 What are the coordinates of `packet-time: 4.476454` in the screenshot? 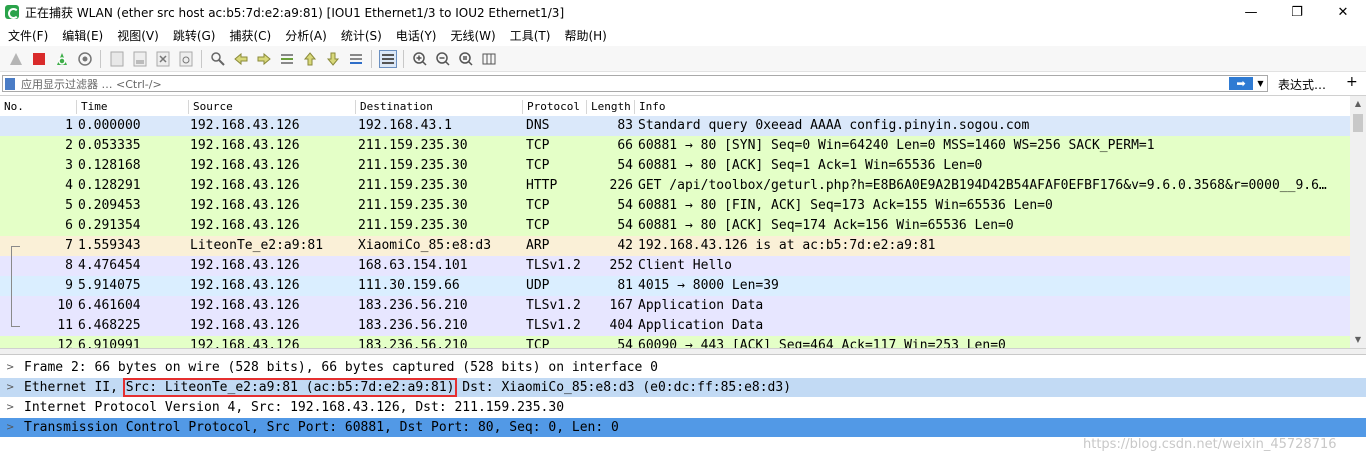 It's located at (109, 265).